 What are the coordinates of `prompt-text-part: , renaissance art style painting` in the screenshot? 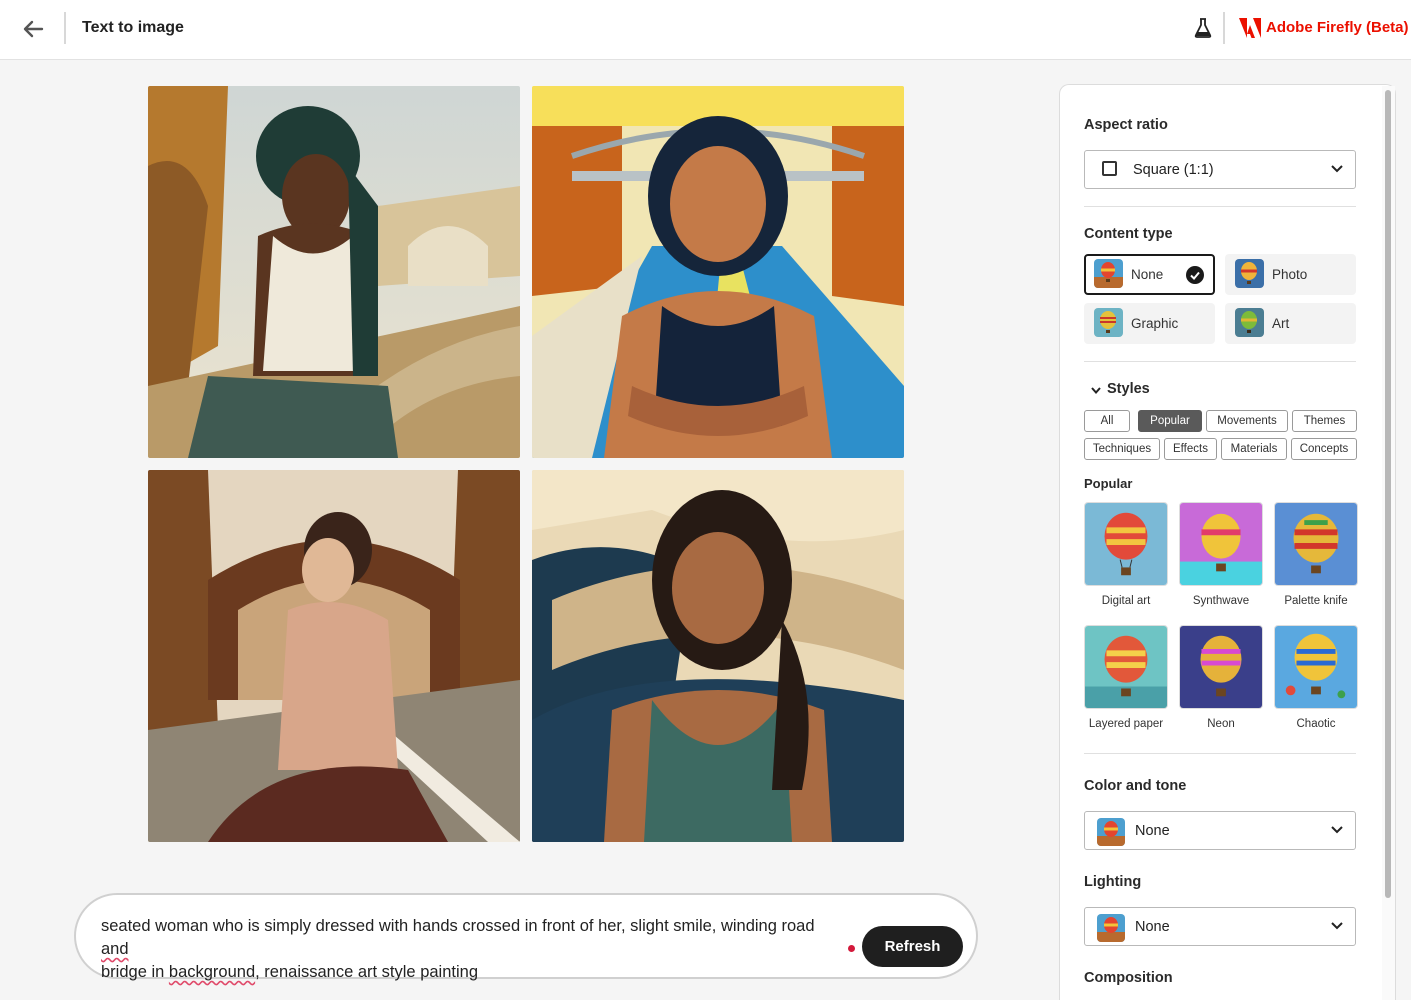 It's located at (366, 972).